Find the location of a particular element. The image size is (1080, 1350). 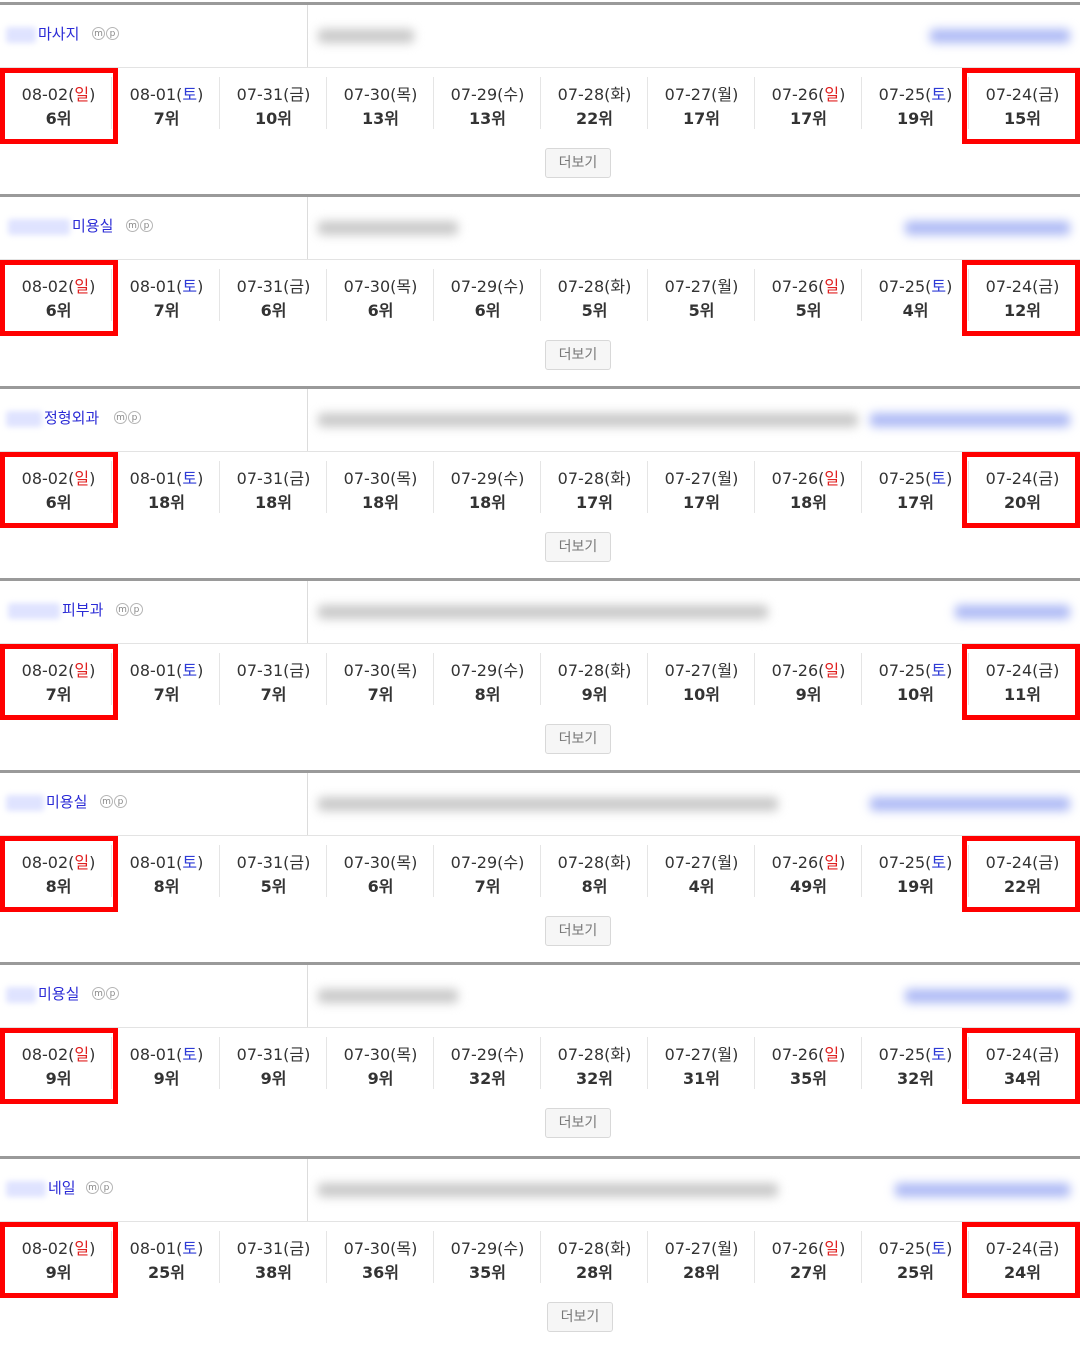

keyword-link: 정형외과 is located at coordinates (71, 417).